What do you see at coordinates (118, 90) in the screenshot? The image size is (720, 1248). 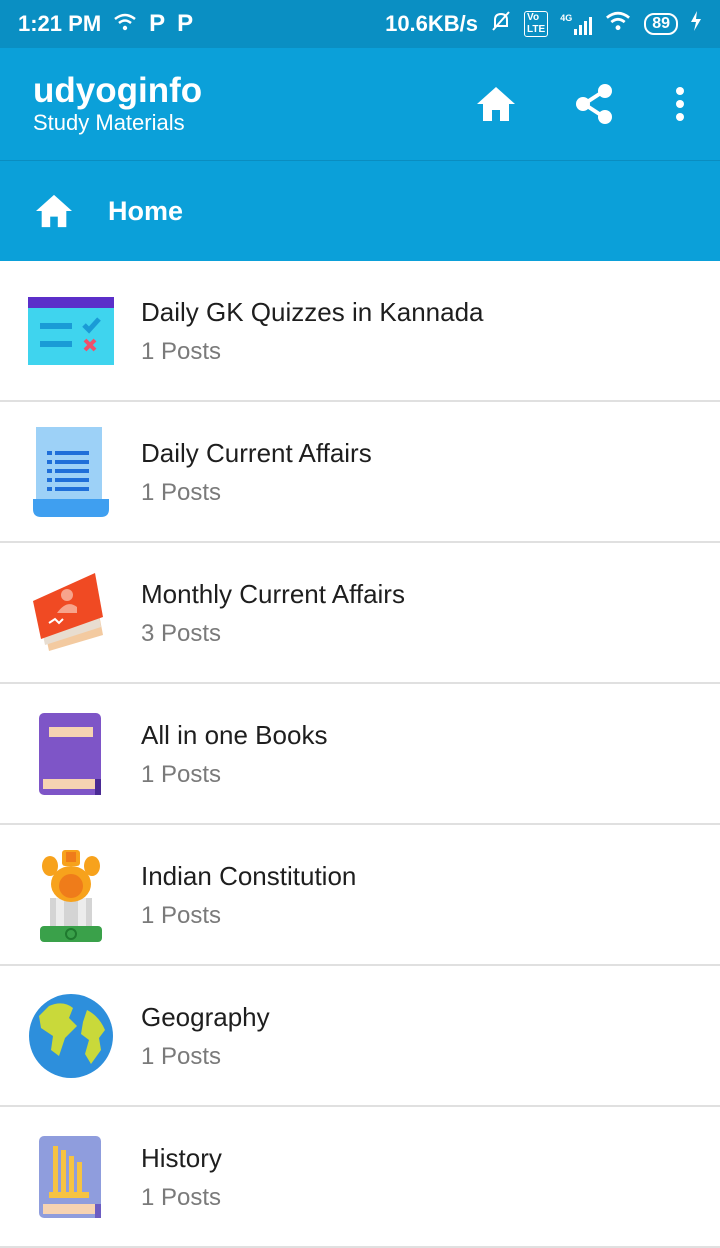 I see `app-title: udyoginfo` at bounding box center [118, 90].